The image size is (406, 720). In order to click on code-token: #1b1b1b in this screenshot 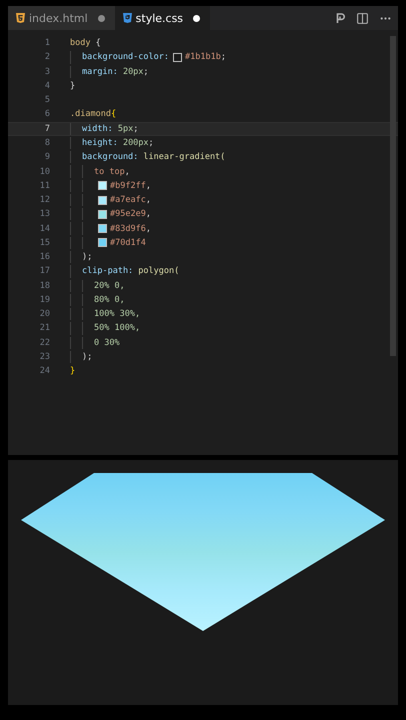, I will do `click(203, 57)`.